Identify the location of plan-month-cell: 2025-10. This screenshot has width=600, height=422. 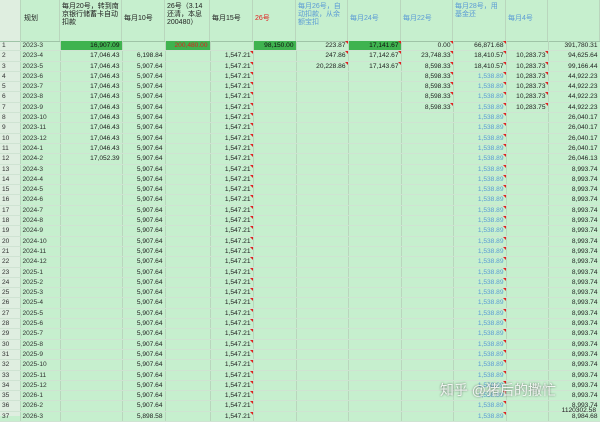
(40, 365).